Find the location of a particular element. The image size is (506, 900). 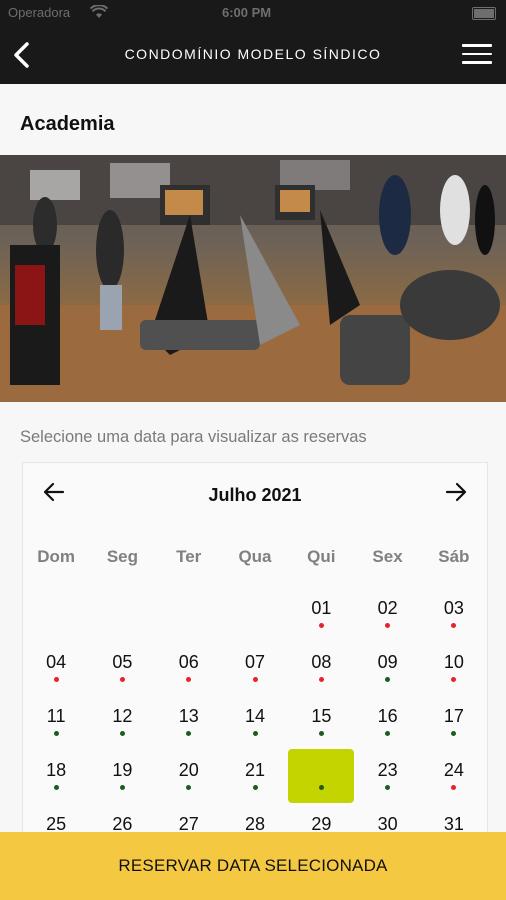

calendar-day: 05 is located at coordinates (122, 670).